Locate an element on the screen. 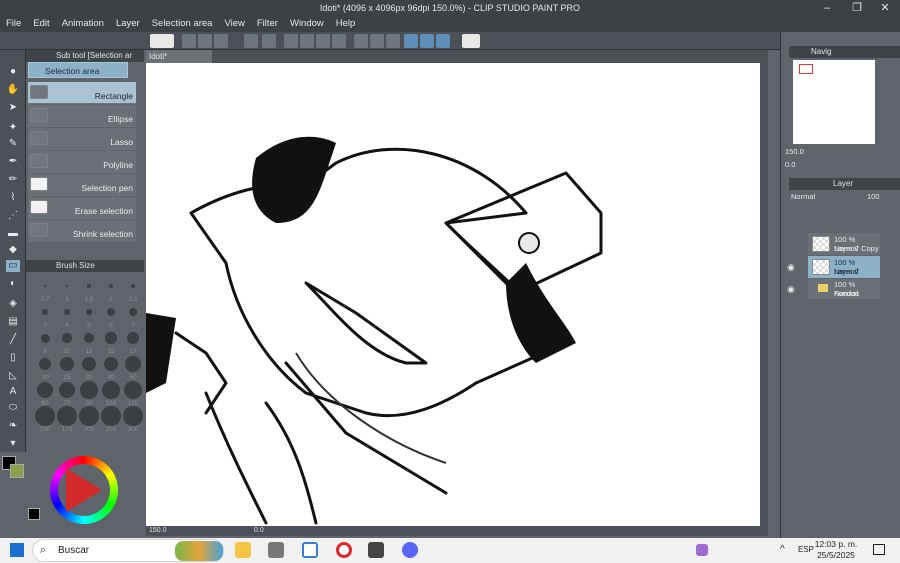  menu-selection-area: Selection area is located at coordinates (182, 24).